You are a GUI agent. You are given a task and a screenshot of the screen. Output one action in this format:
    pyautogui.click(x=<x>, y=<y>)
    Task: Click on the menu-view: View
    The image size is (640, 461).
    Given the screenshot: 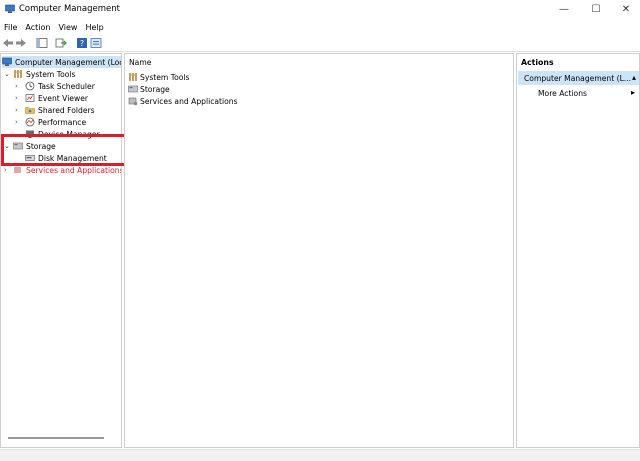 What is the action you would take?
    pyautogui.click(x=67, y=27)
    